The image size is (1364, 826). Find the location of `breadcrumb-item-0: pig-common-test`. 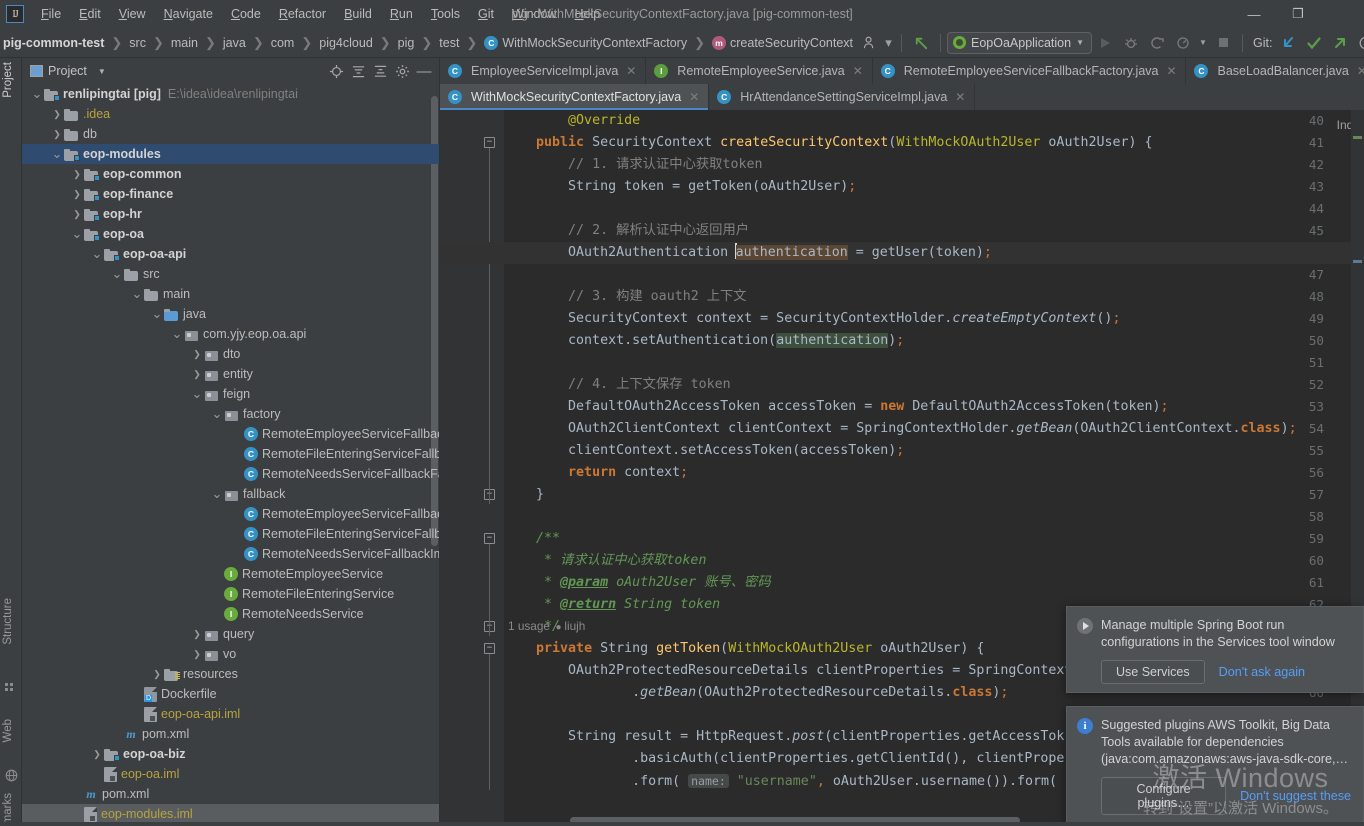

breadcrumb-item-0: pig-common-test is located at coordinates (53, 43).